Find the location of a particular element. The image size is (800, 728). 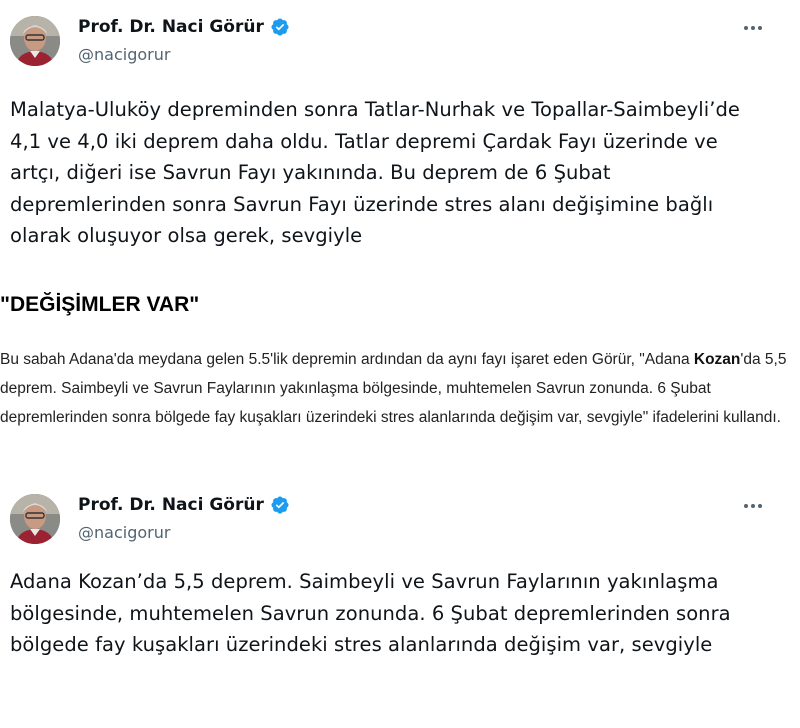

article-heading: "DEĞİŞİMLER VAR" is located at coordinates (100, 304).